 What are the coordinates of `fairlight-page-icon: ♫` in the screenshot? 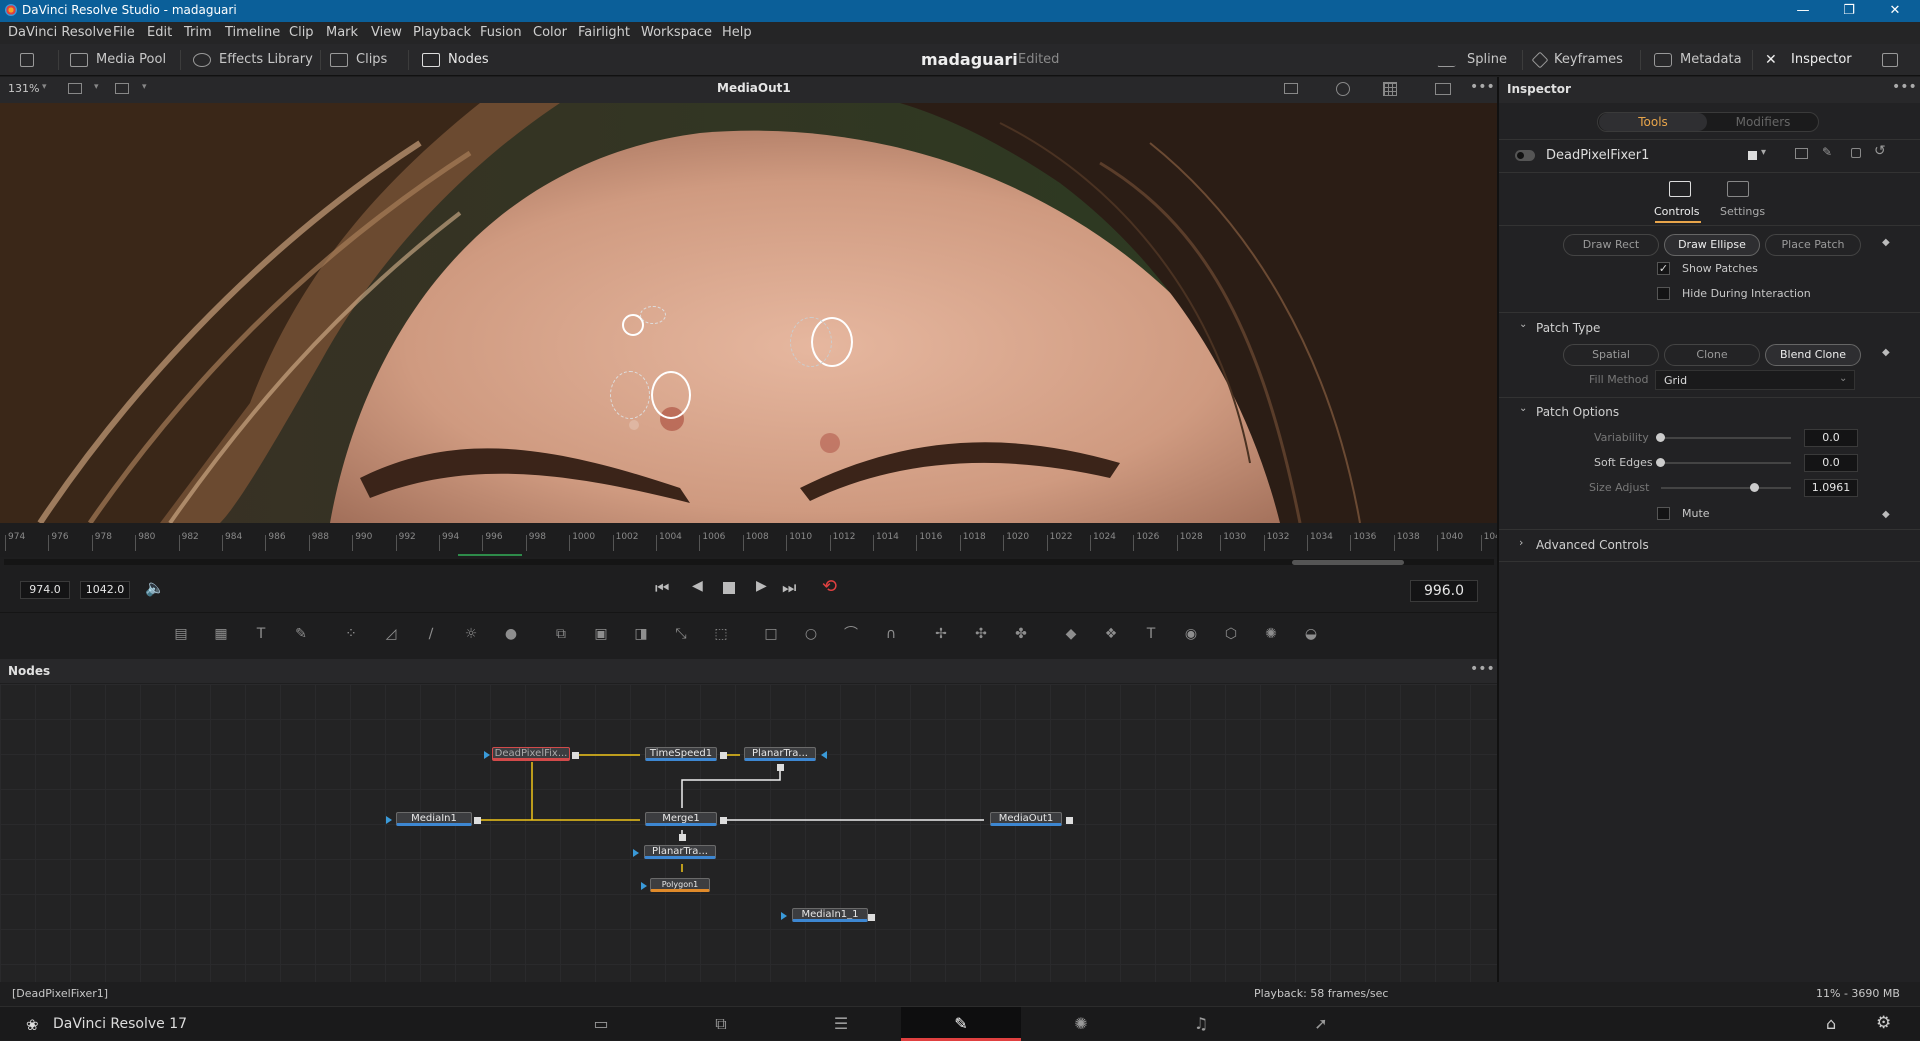 It's located at (1201, 1024).